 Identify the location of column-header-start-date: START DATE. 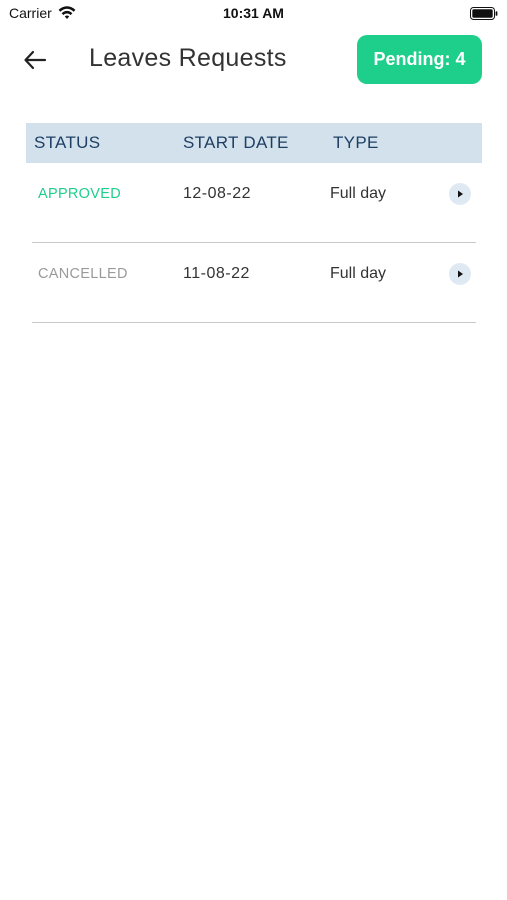
(236, 142).